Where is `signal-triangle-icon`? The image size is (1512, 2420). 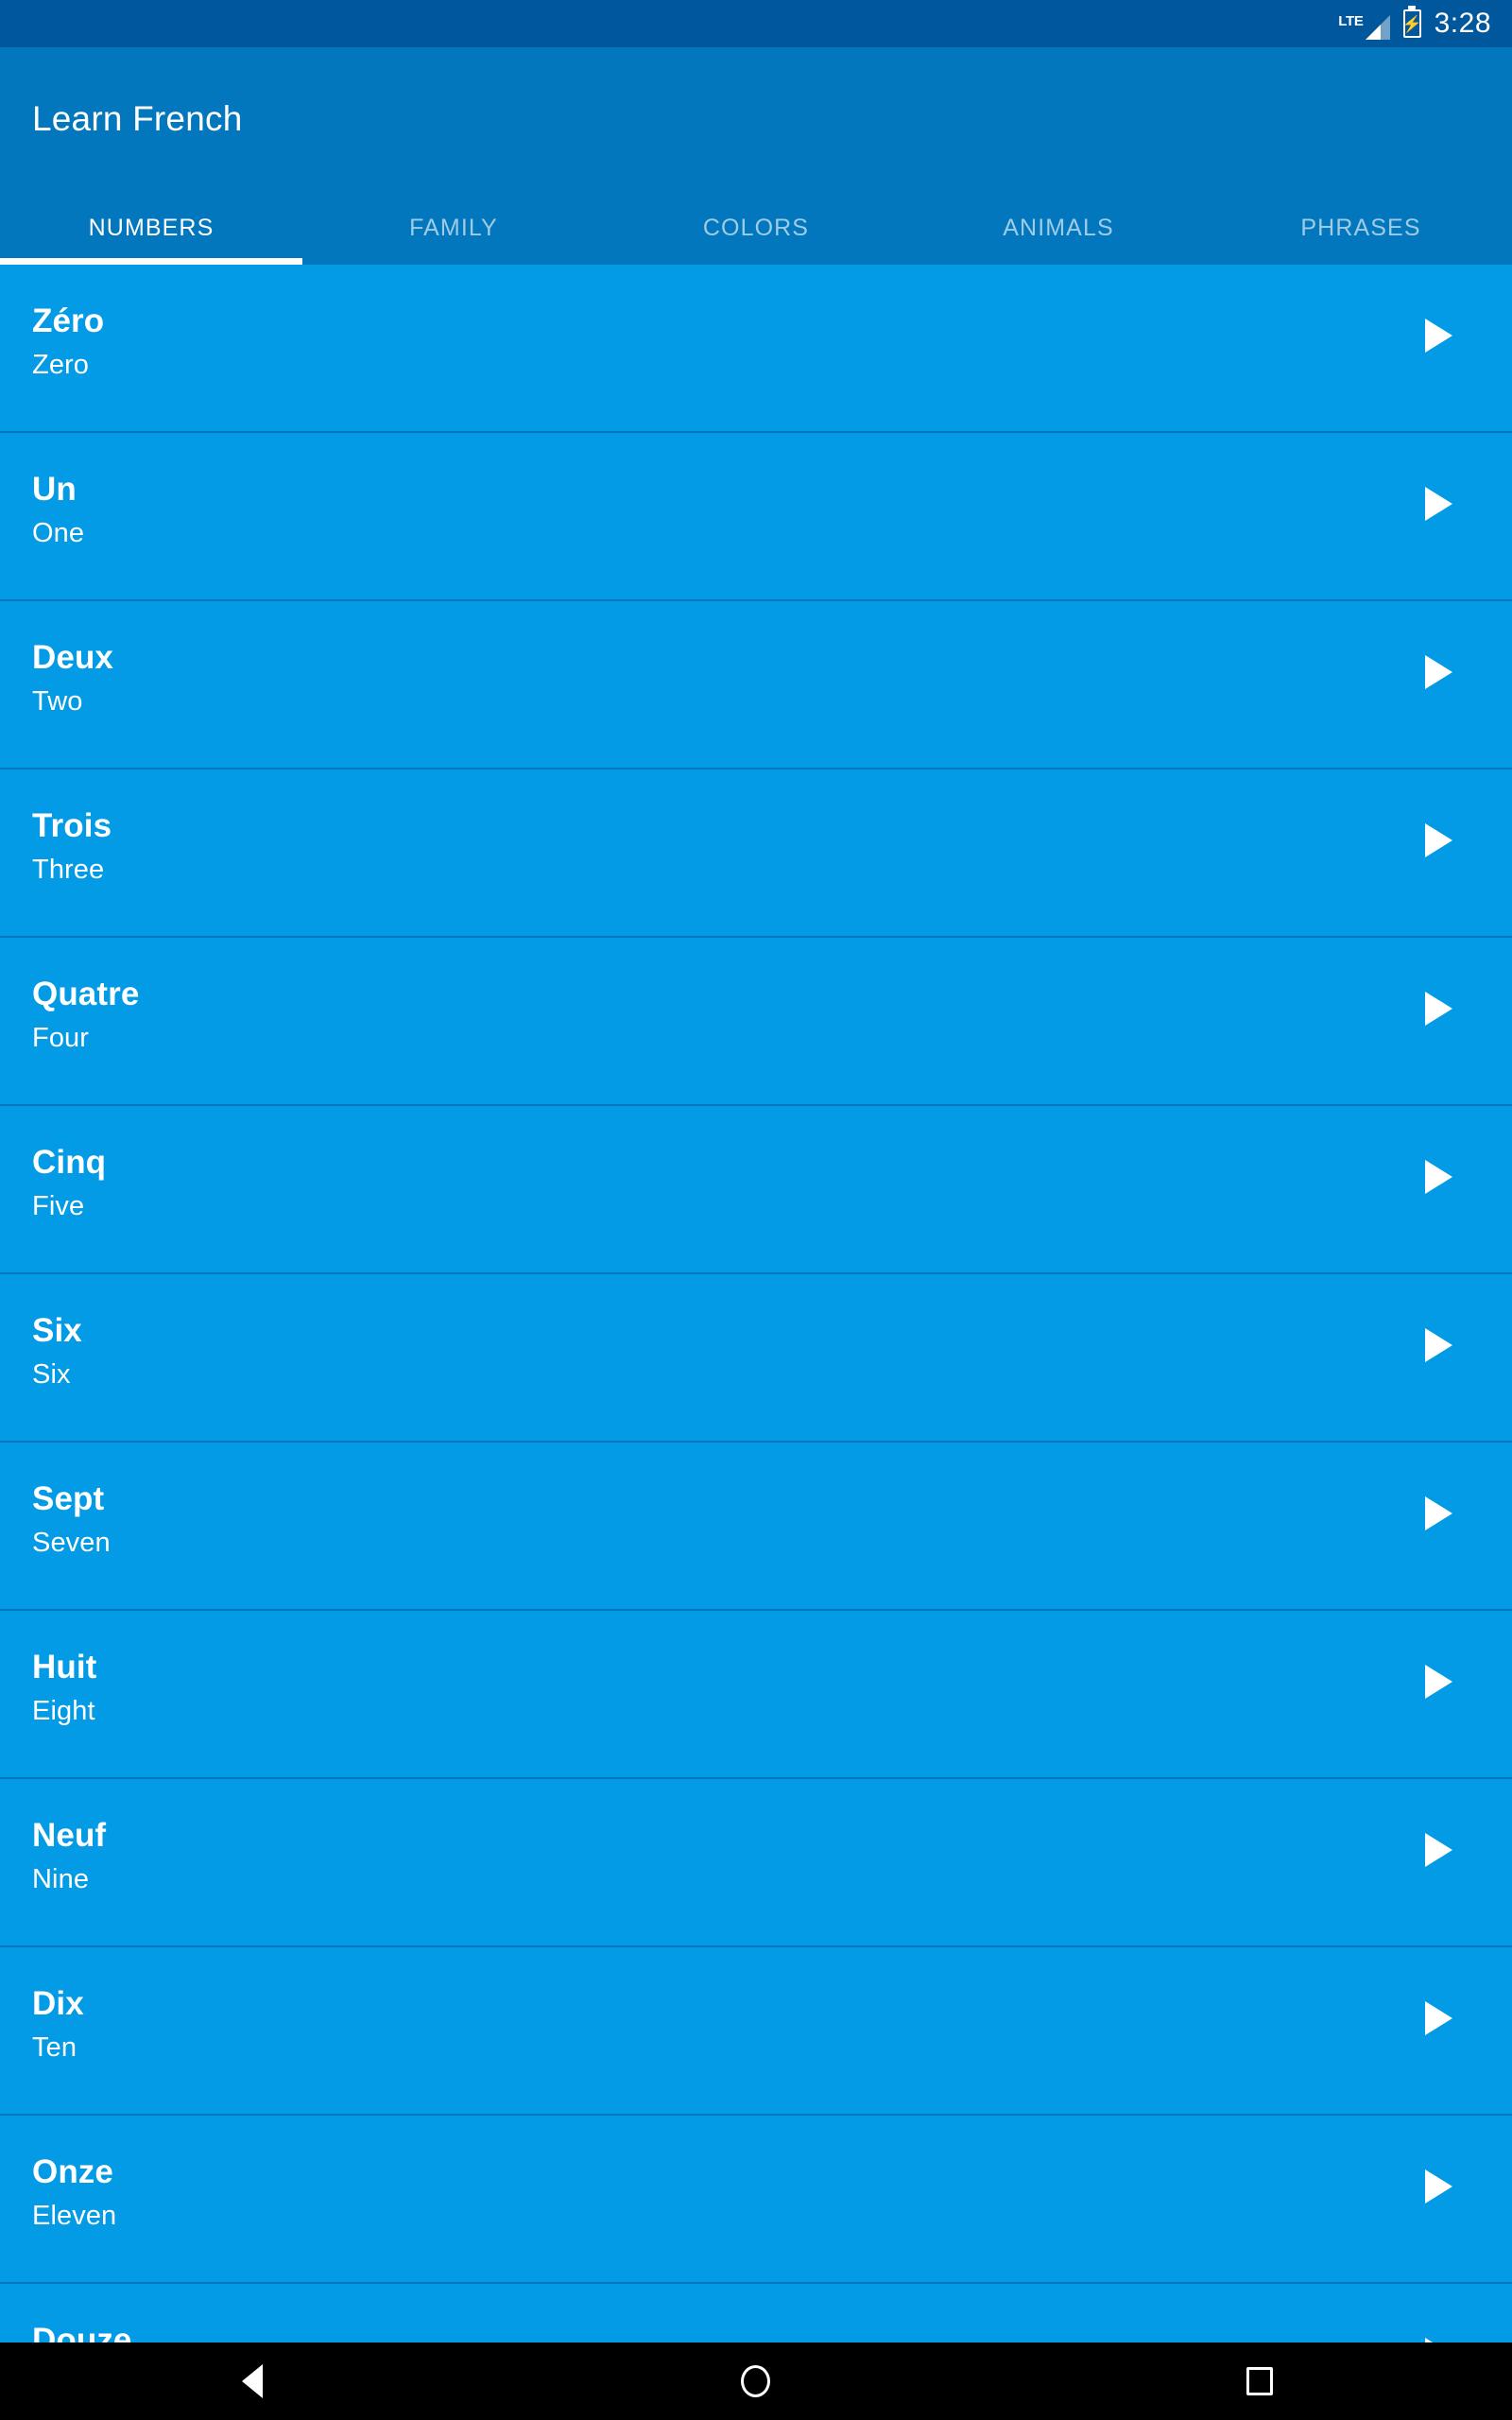
signal-triangle-icon is located at coordinates (1377, 28).